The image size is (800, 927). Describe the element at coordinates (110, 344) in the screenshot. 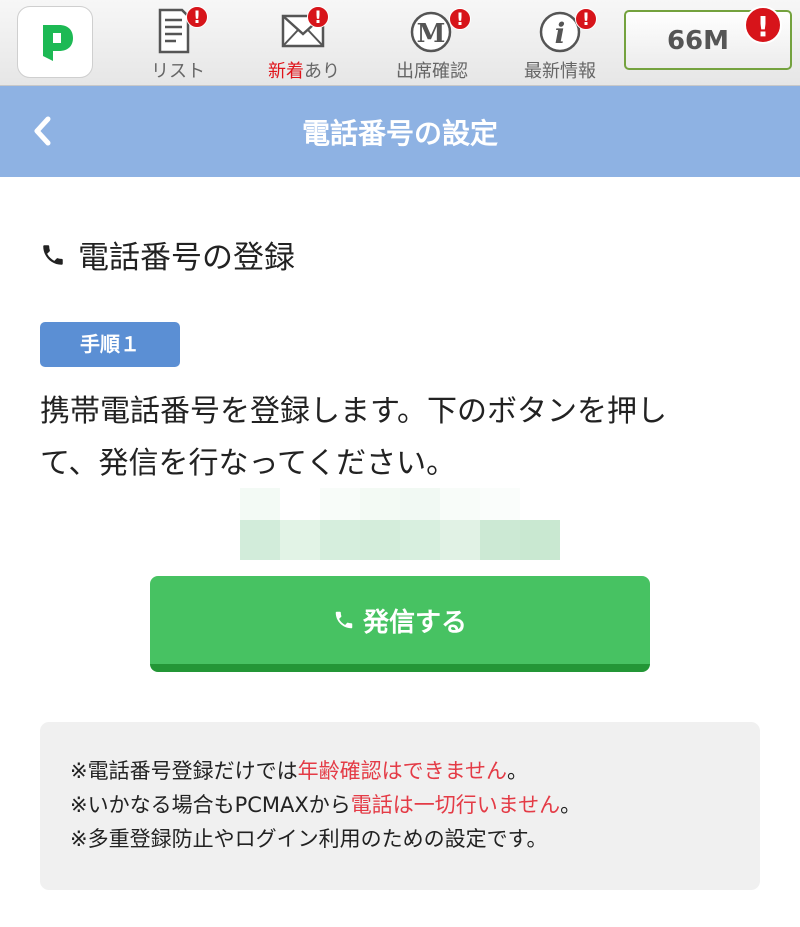

I see `step-badge: 手順１` at that location.